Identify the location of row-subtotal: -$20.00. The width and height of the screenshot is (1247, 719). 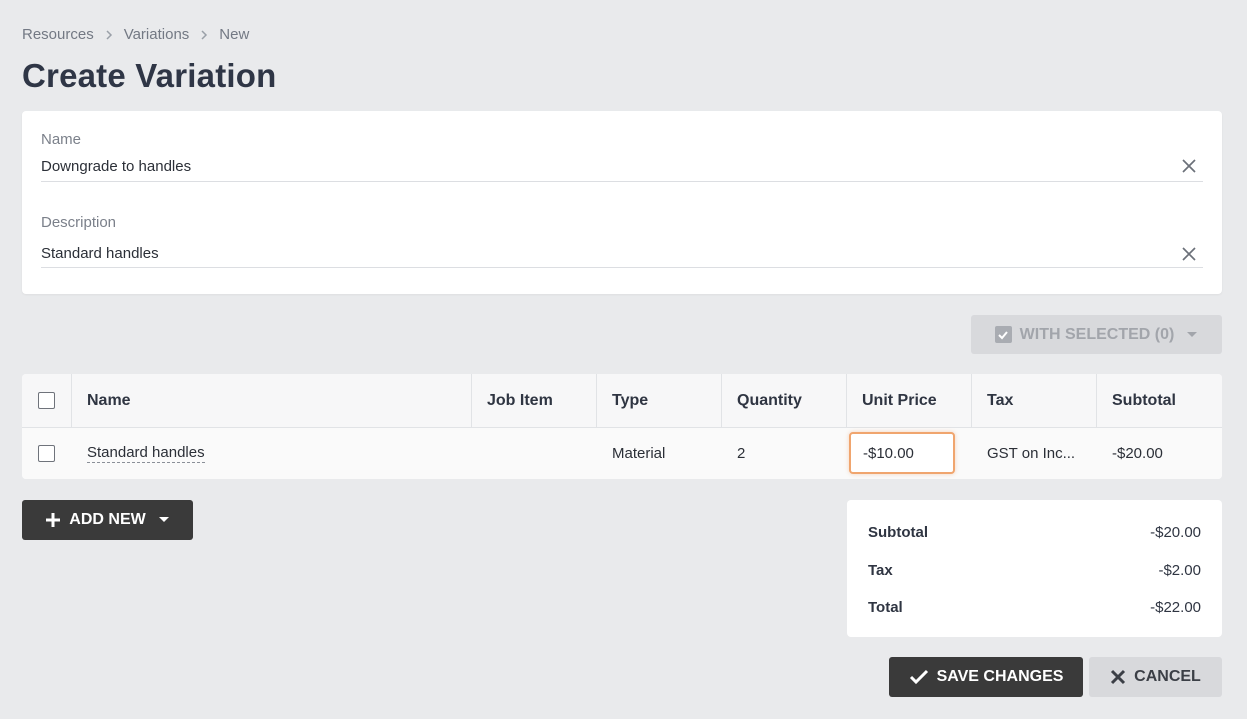
(1137, 453).